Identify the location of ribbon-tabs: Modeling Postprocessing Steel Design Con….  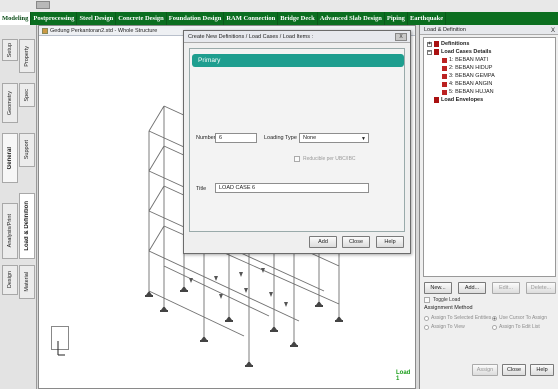
(279, 18).